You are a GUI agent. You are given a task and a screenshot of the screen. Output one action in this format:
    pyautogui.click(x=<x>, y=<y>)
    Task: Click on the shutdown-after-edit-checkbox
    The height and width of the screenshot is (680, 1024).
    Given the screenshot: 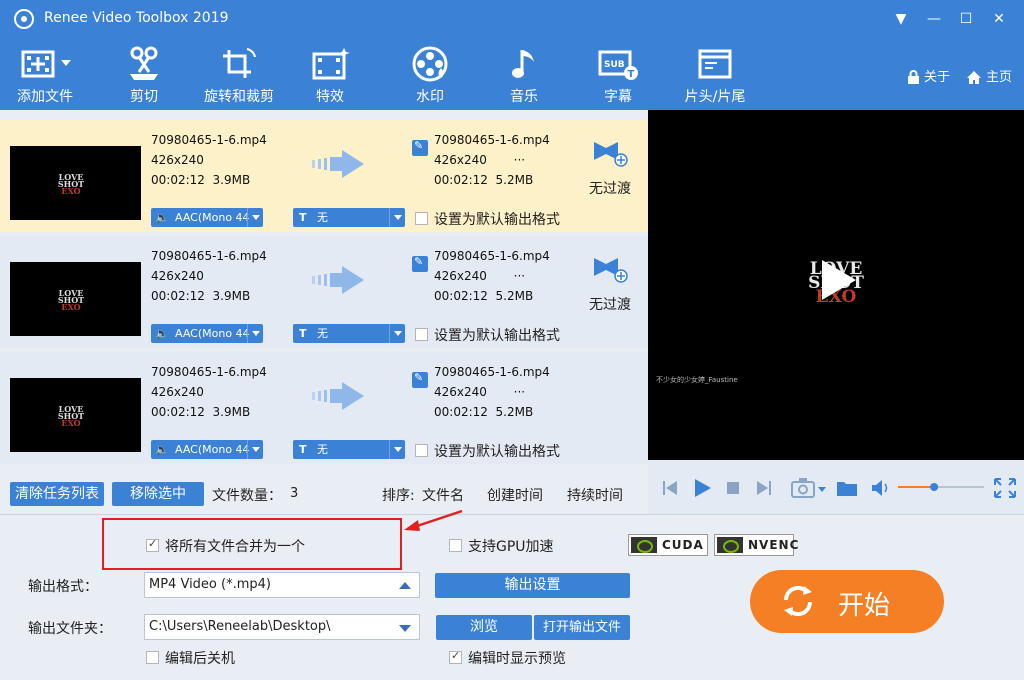 What is the action you would take?
    pyautogui.click(x=152, y=657)
    